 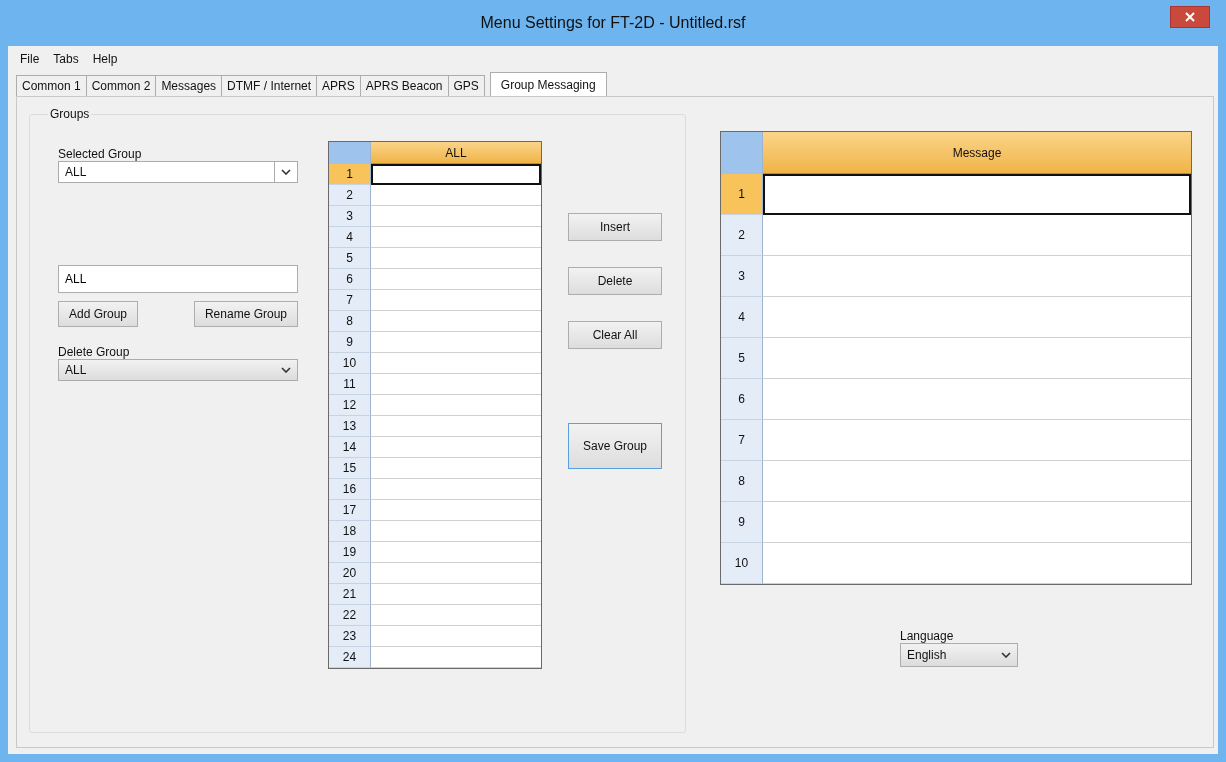 What do you see at coordinates (51, 85) in the screenshot?
I see `tab: Common 1` at bounding box center [51, 85].